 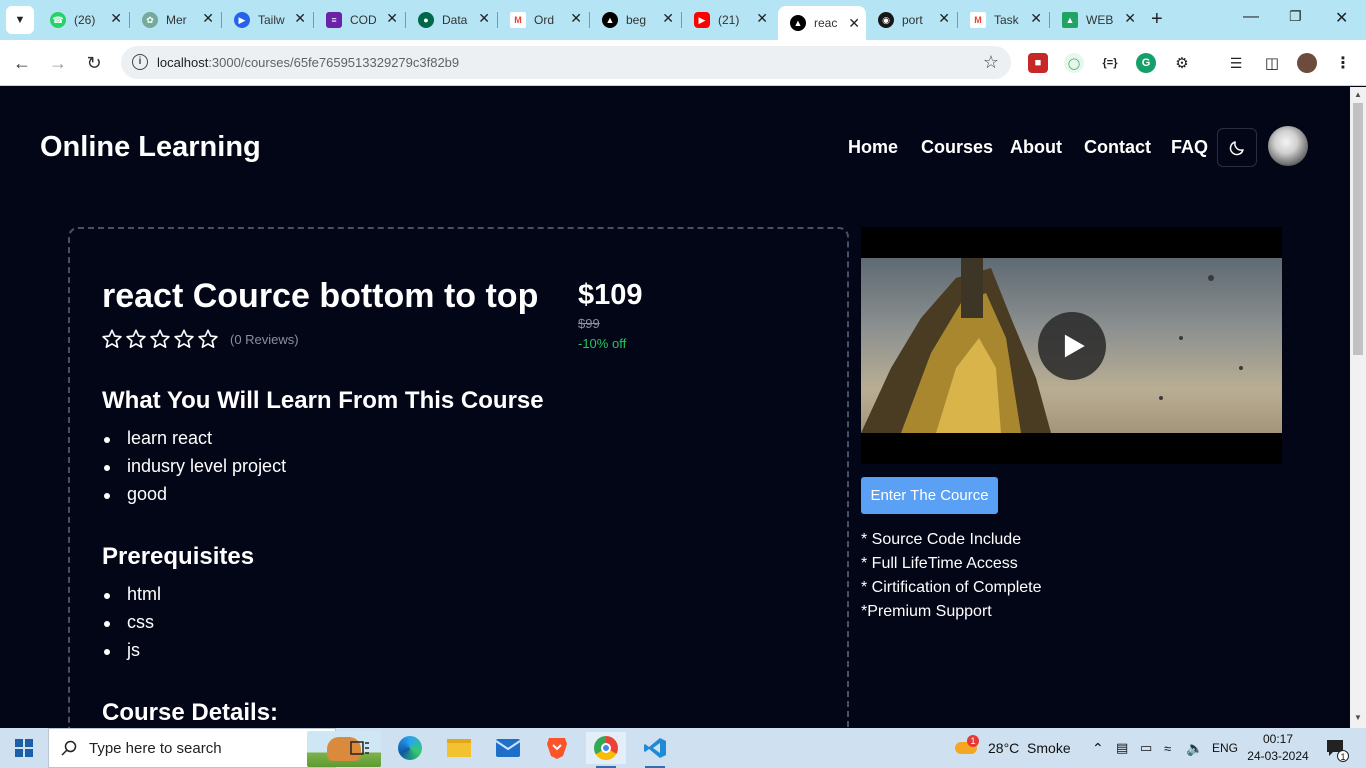 I want to click on meet-now-icon: ▤, so click(x=1122, y=748).